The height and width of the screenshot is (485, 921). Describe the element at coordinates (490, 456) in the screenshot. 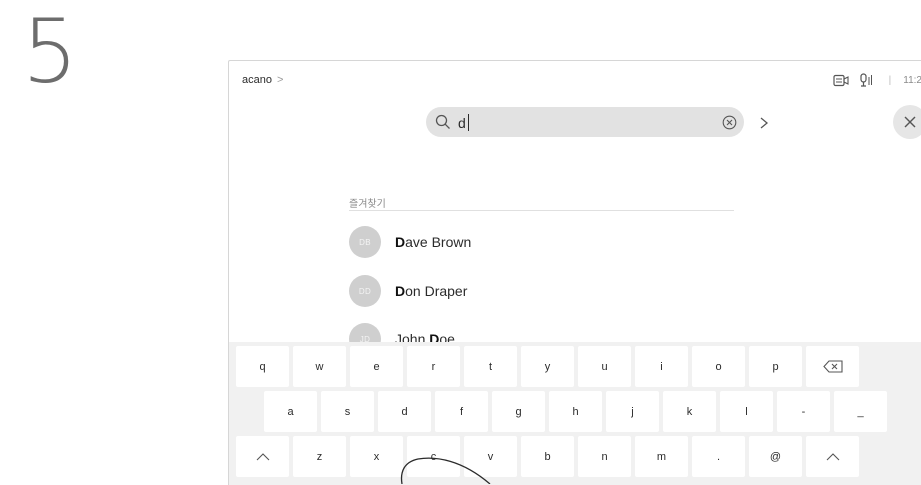

I see `key-v: v` at that location.